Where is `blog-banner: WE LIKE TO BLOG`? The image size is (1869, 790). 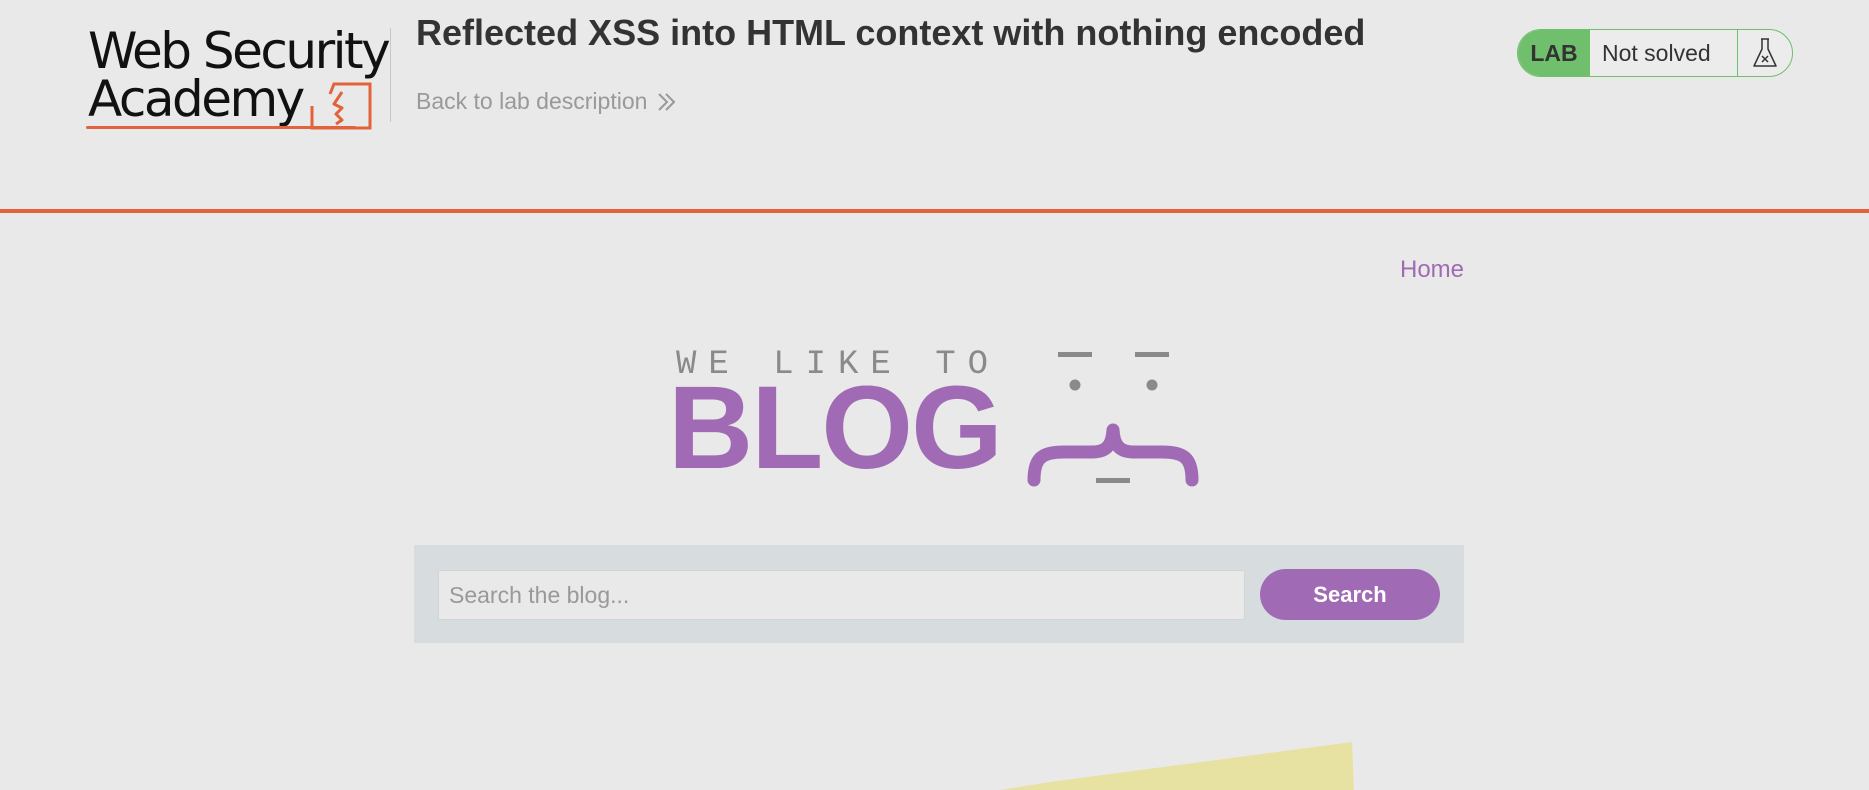 blog-banner: WE LIKE TO BLOG is located at coordinates (938, 421).